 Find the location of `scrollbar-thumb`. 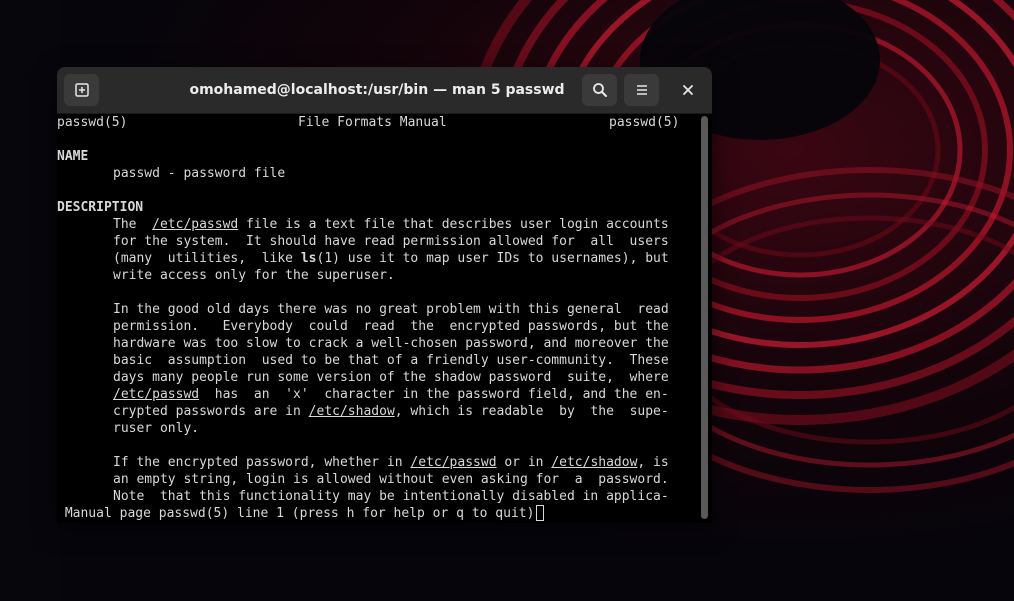

scrollbar-thumb is located at coordinates (704, 317).